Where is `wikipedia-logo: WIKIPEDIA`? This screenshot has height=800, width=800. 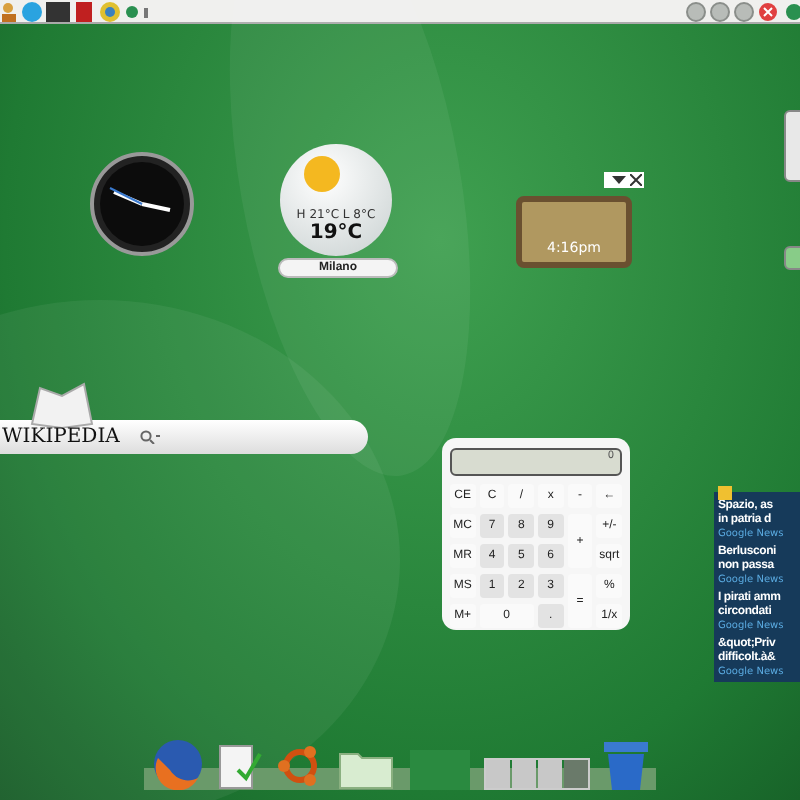 wikipedia-logo: WIKIPEDIA is located at coordinates (60, 437).